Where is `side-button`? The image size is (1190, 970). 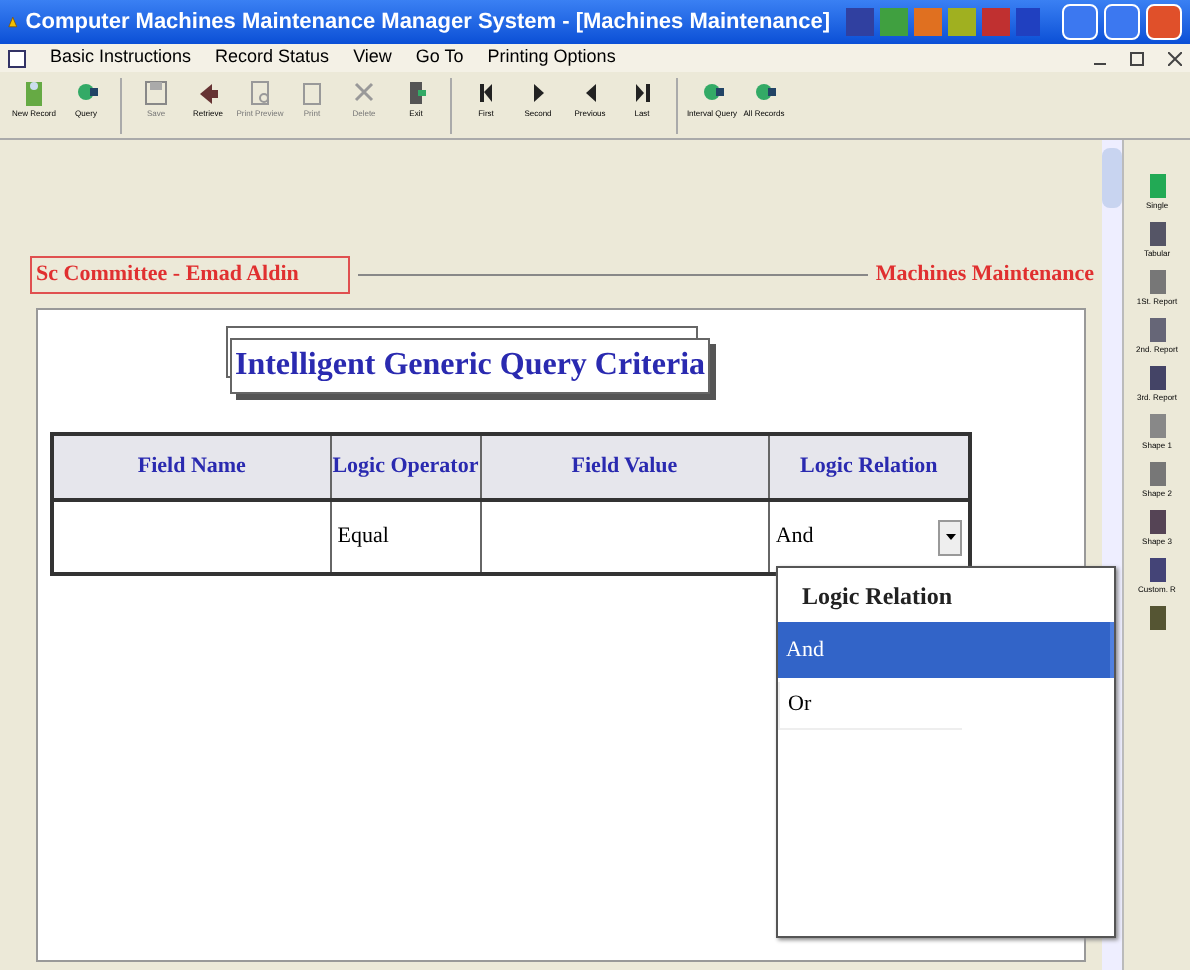
side-button is located at coordinates (1157, 618).